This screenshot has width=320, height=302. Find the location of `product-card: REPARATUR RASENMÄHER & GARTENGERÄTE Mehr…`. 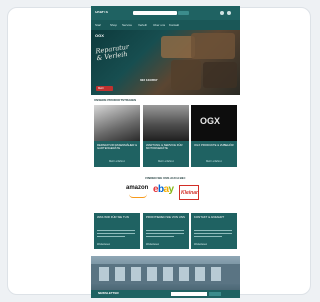

product-card: REPARATUR RASENMÄHER & GARTENGERÄTE Mehr… is located at coordinates (117, 136).